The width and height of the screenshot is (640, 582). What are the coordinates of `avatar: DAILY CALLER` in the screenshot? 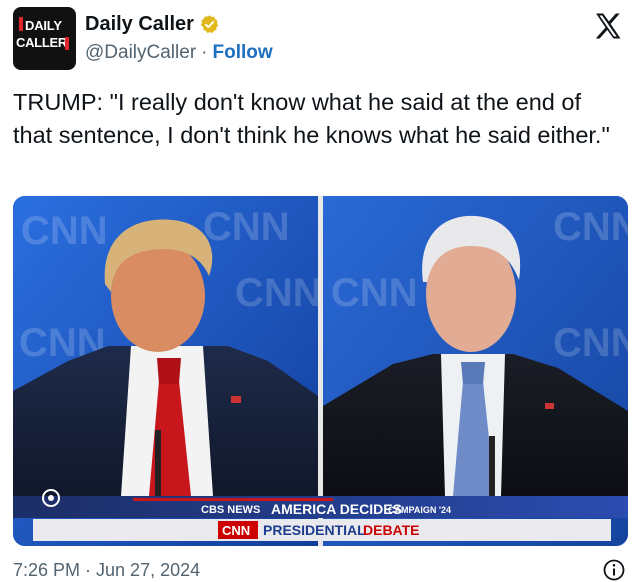 It's located at (44, 38).